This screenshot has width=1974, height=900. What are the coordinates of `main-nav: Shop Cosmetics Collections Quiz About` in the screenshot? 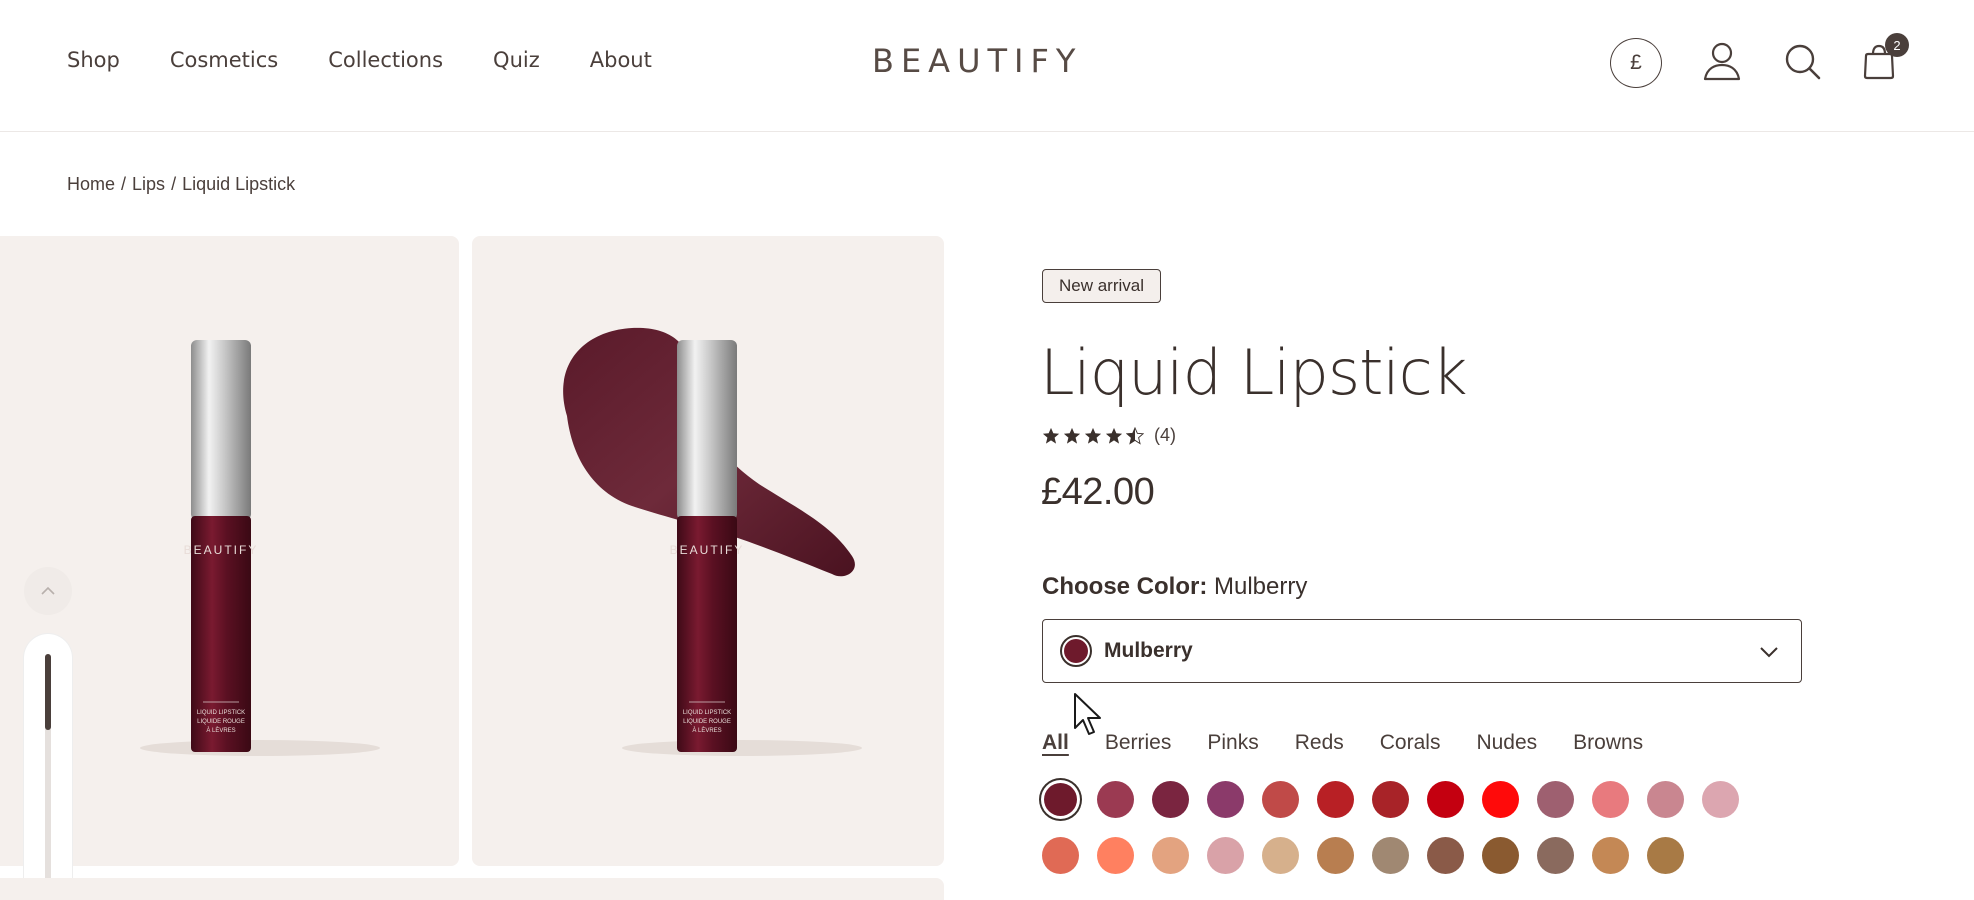 It's located at (359, 60).